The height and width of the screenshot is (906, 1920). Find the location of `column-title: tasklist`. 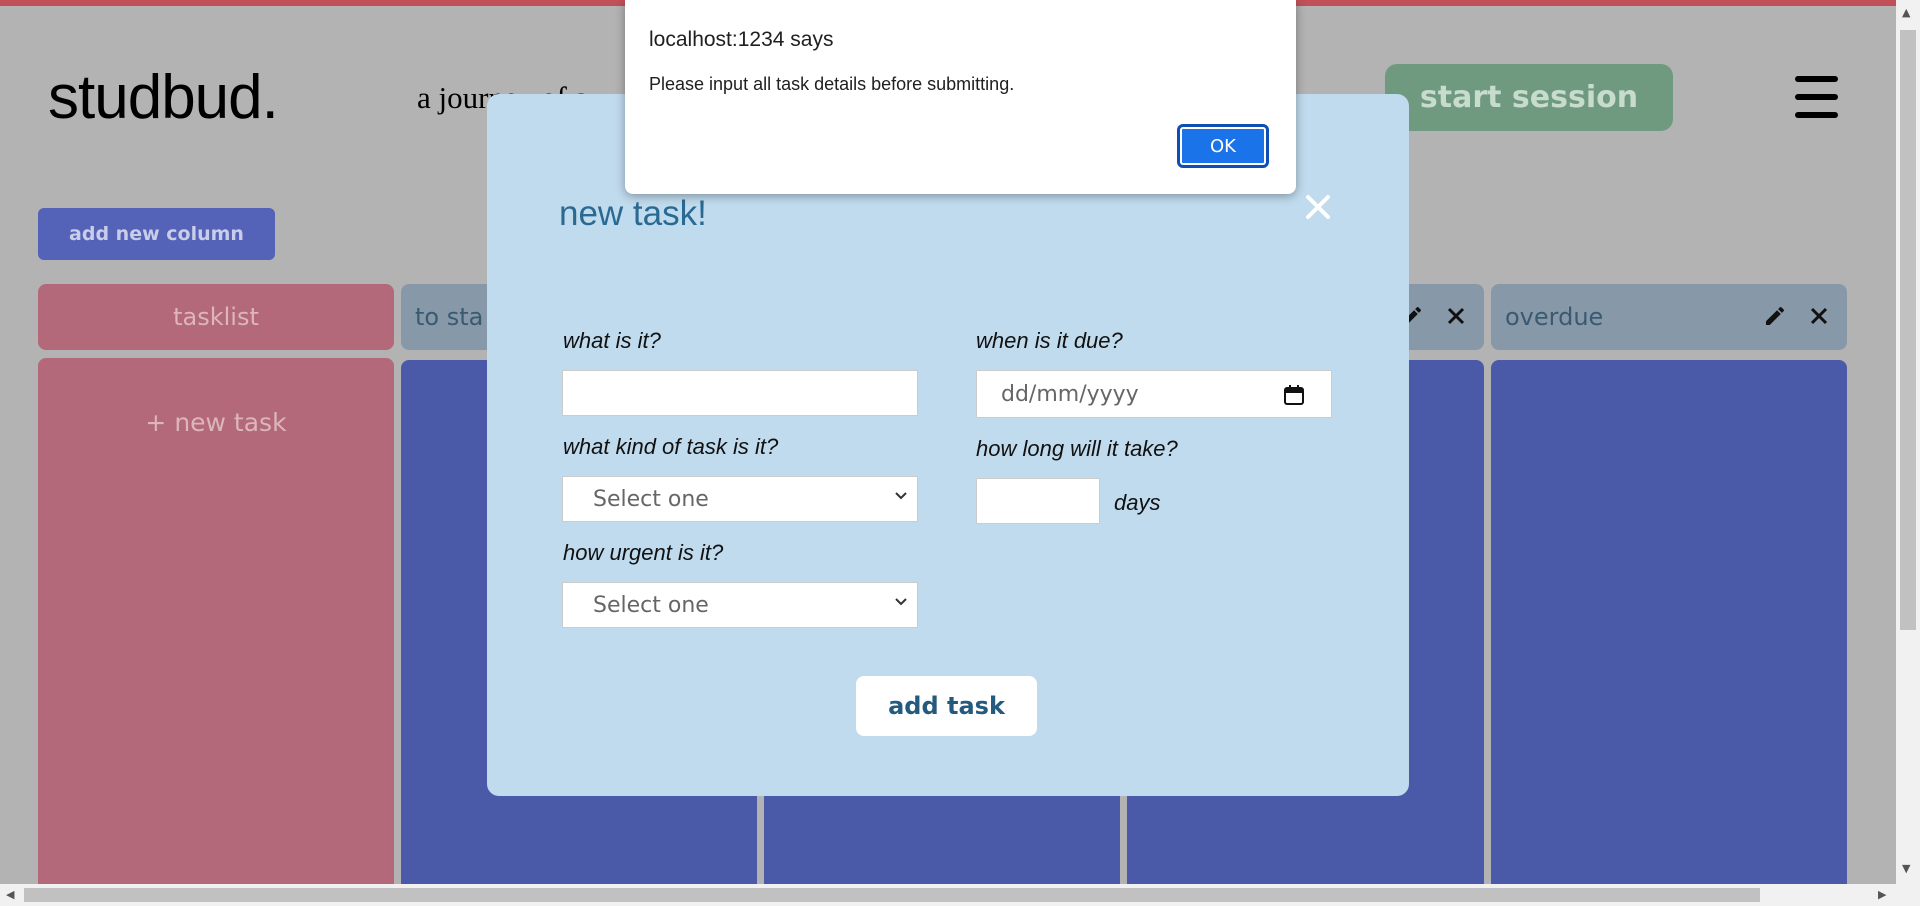

column-title: tasklist is located at coordinates (216, 317).